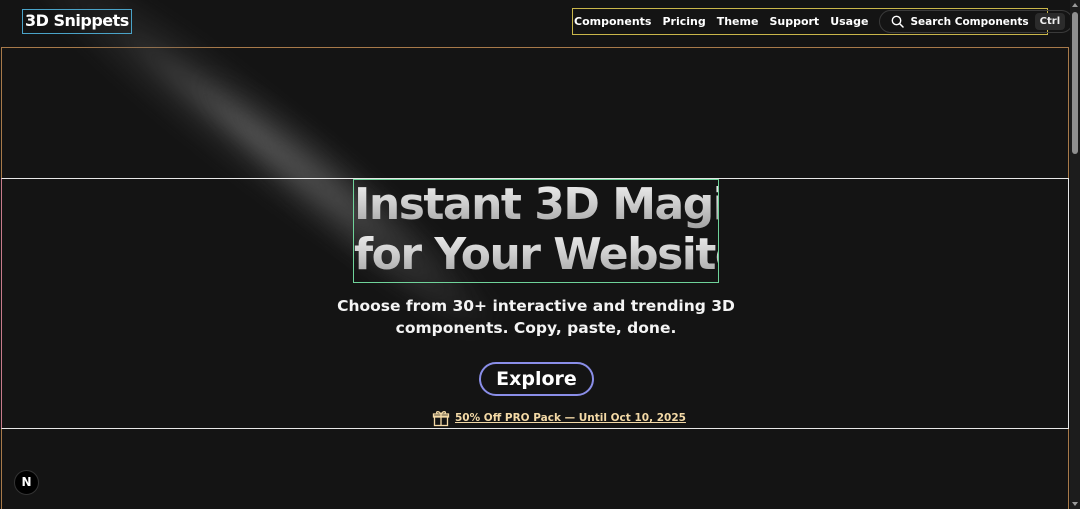 Image resolution: width=1080 pixels, height=509 pixels. I want to click on subtitle-line-2: components. Copy, paste, done., so click(536, 328).